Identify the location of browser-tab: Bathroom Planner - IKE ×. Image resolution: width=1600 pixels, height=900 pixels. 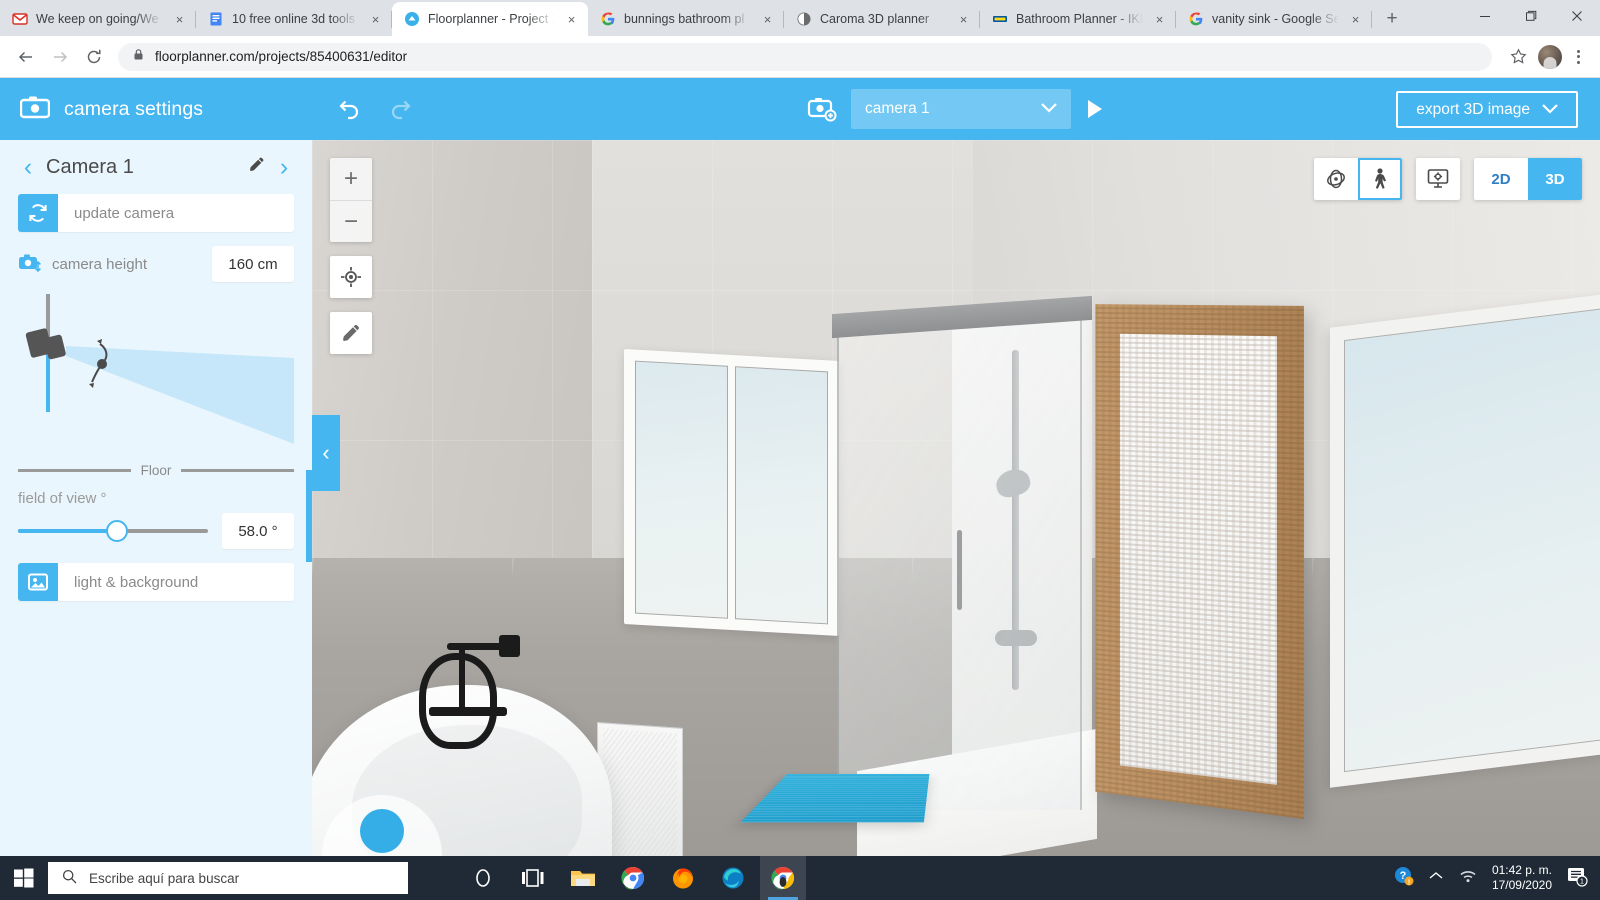
(1078, 19).